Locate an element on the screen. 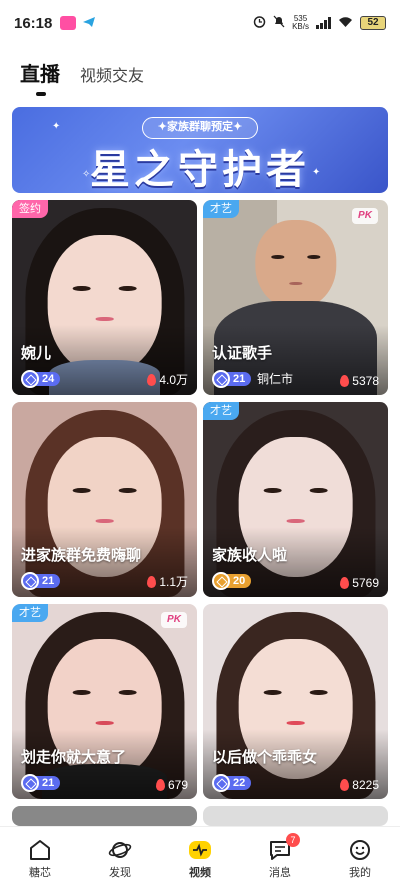  heat-count: 5769 is located at coordinates (359, 583).